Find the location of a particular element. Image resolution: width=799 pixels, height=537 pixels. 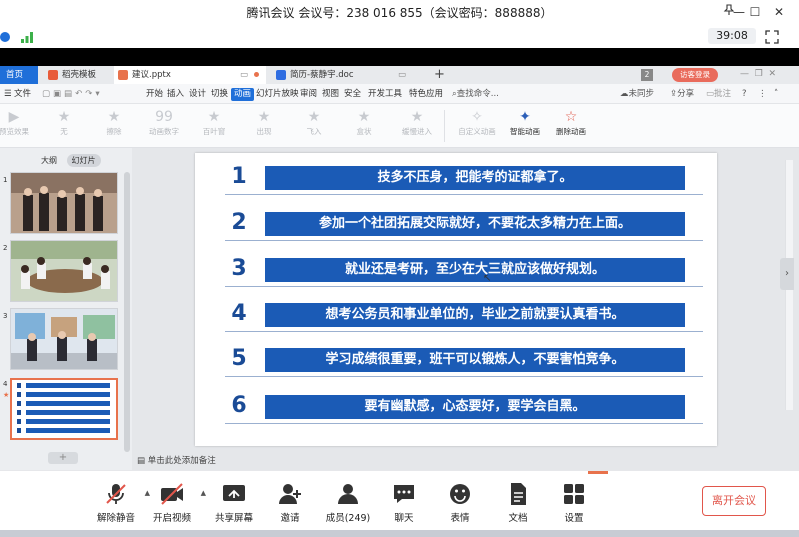

unsaved-dot is located at coordinates (256, 74).